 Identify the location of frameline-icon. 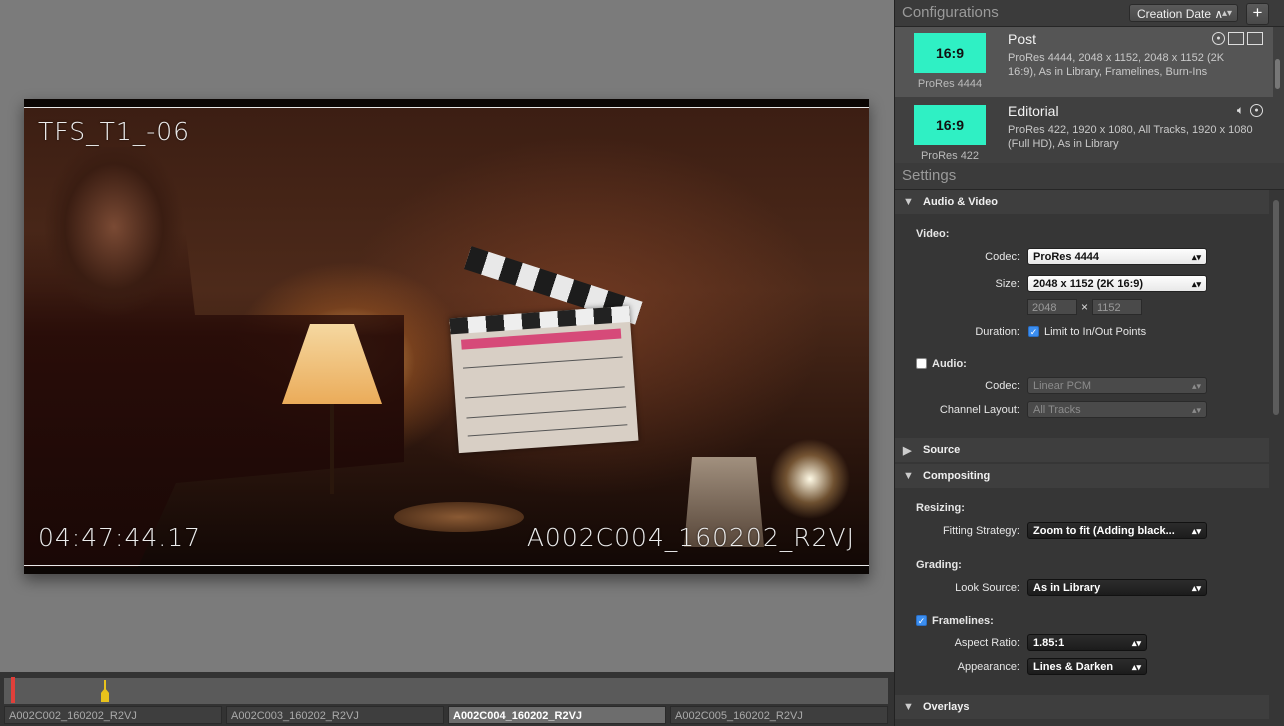
(1236, 38).